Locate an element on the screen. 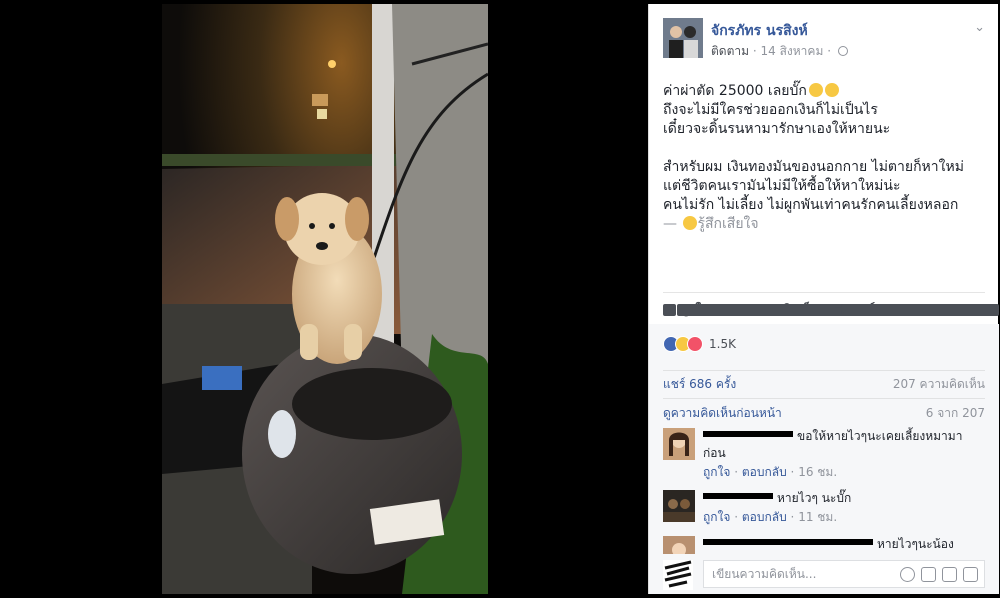 The height and width of the screenshot is (598, 1000). post-line: ถึงจะไม่มีใครช่วยออกเงินก็ไม่เป็นไร is located at coordinates (770, 110).